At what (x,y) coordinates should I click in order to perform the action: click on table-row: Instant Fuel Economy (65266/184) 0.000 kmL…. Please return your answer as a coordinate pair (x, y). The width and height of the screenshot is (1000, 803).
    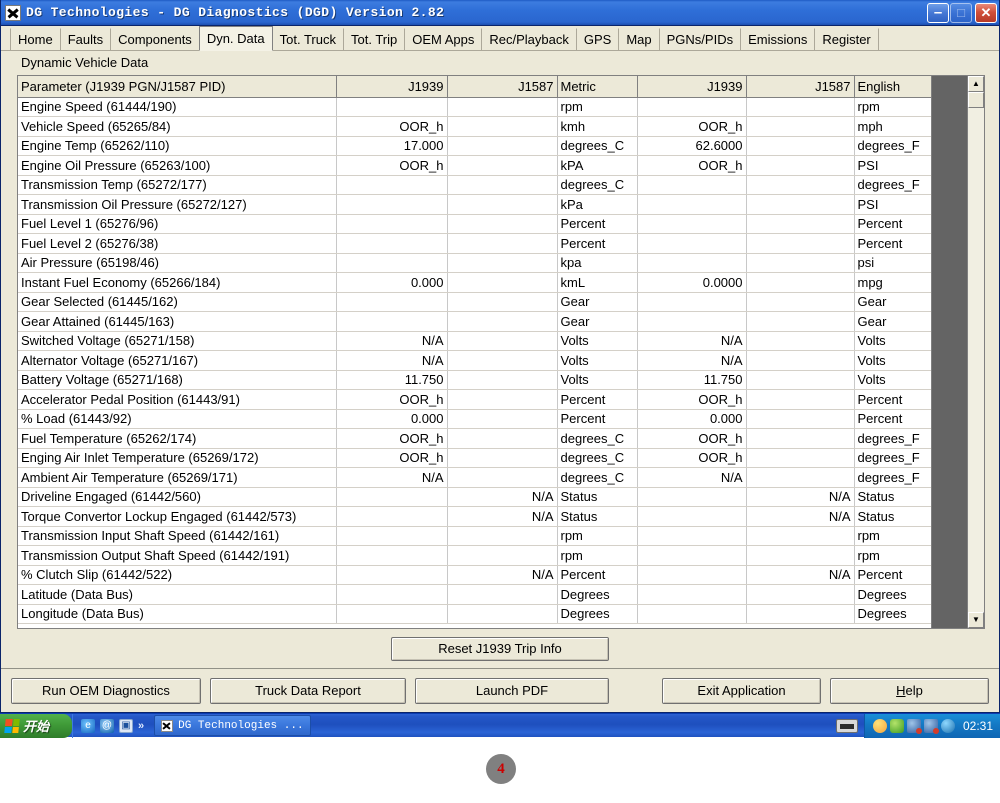
    Looking at the image, I should click on (474, 282).